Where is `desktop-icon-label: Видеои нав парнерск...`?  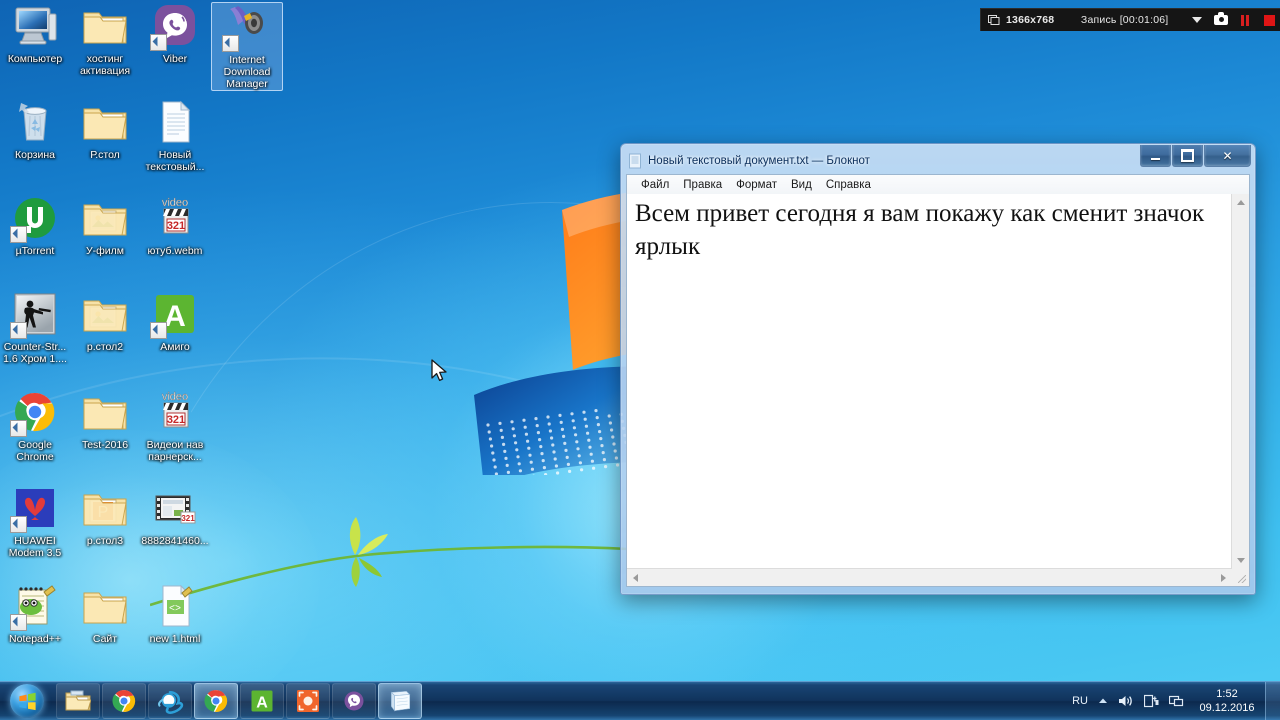
desktop-icon-label: Видеои нав парнерск... is located at coordinates (175, 451).